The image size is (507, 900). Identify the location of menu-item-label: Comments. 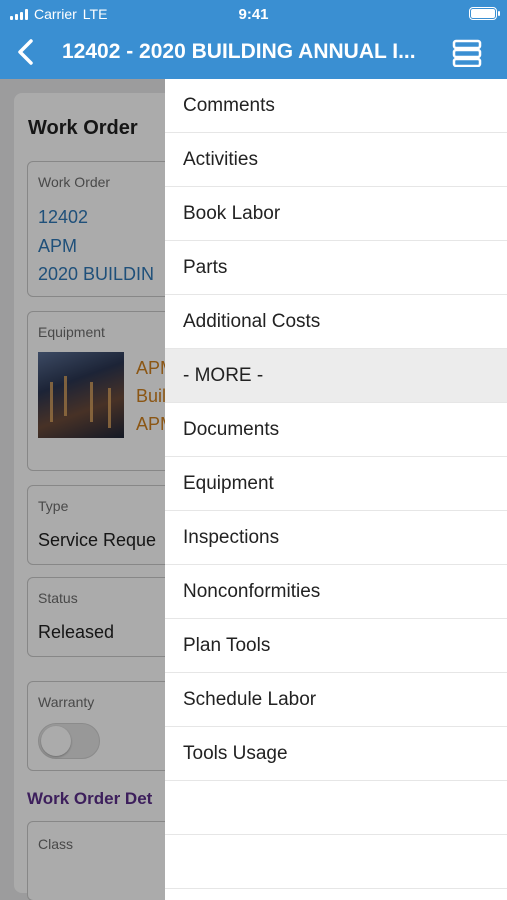
(229, 105).